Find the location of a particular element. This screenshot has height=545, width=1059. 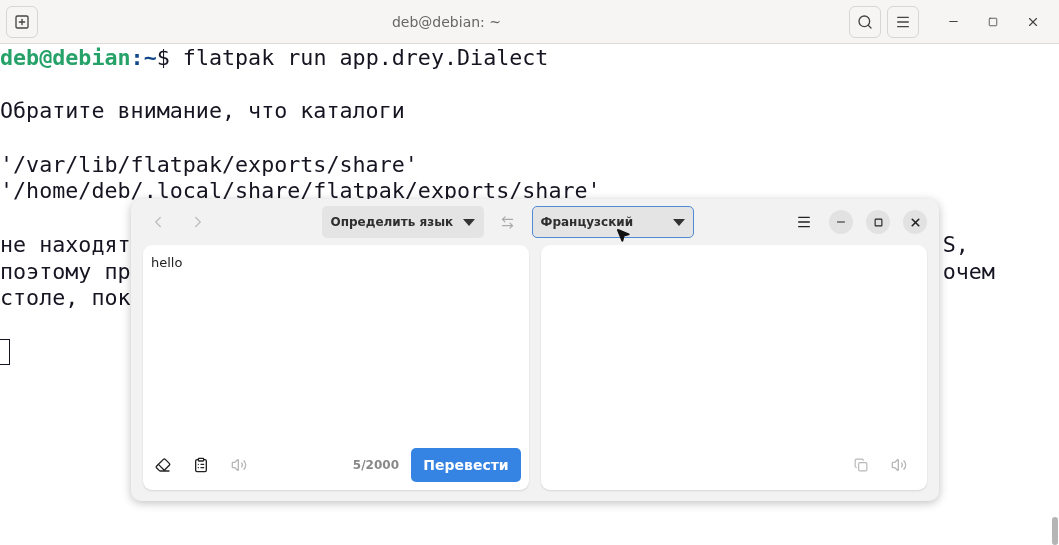

mouse-pointer-icon is located at coordinates (623, 235).